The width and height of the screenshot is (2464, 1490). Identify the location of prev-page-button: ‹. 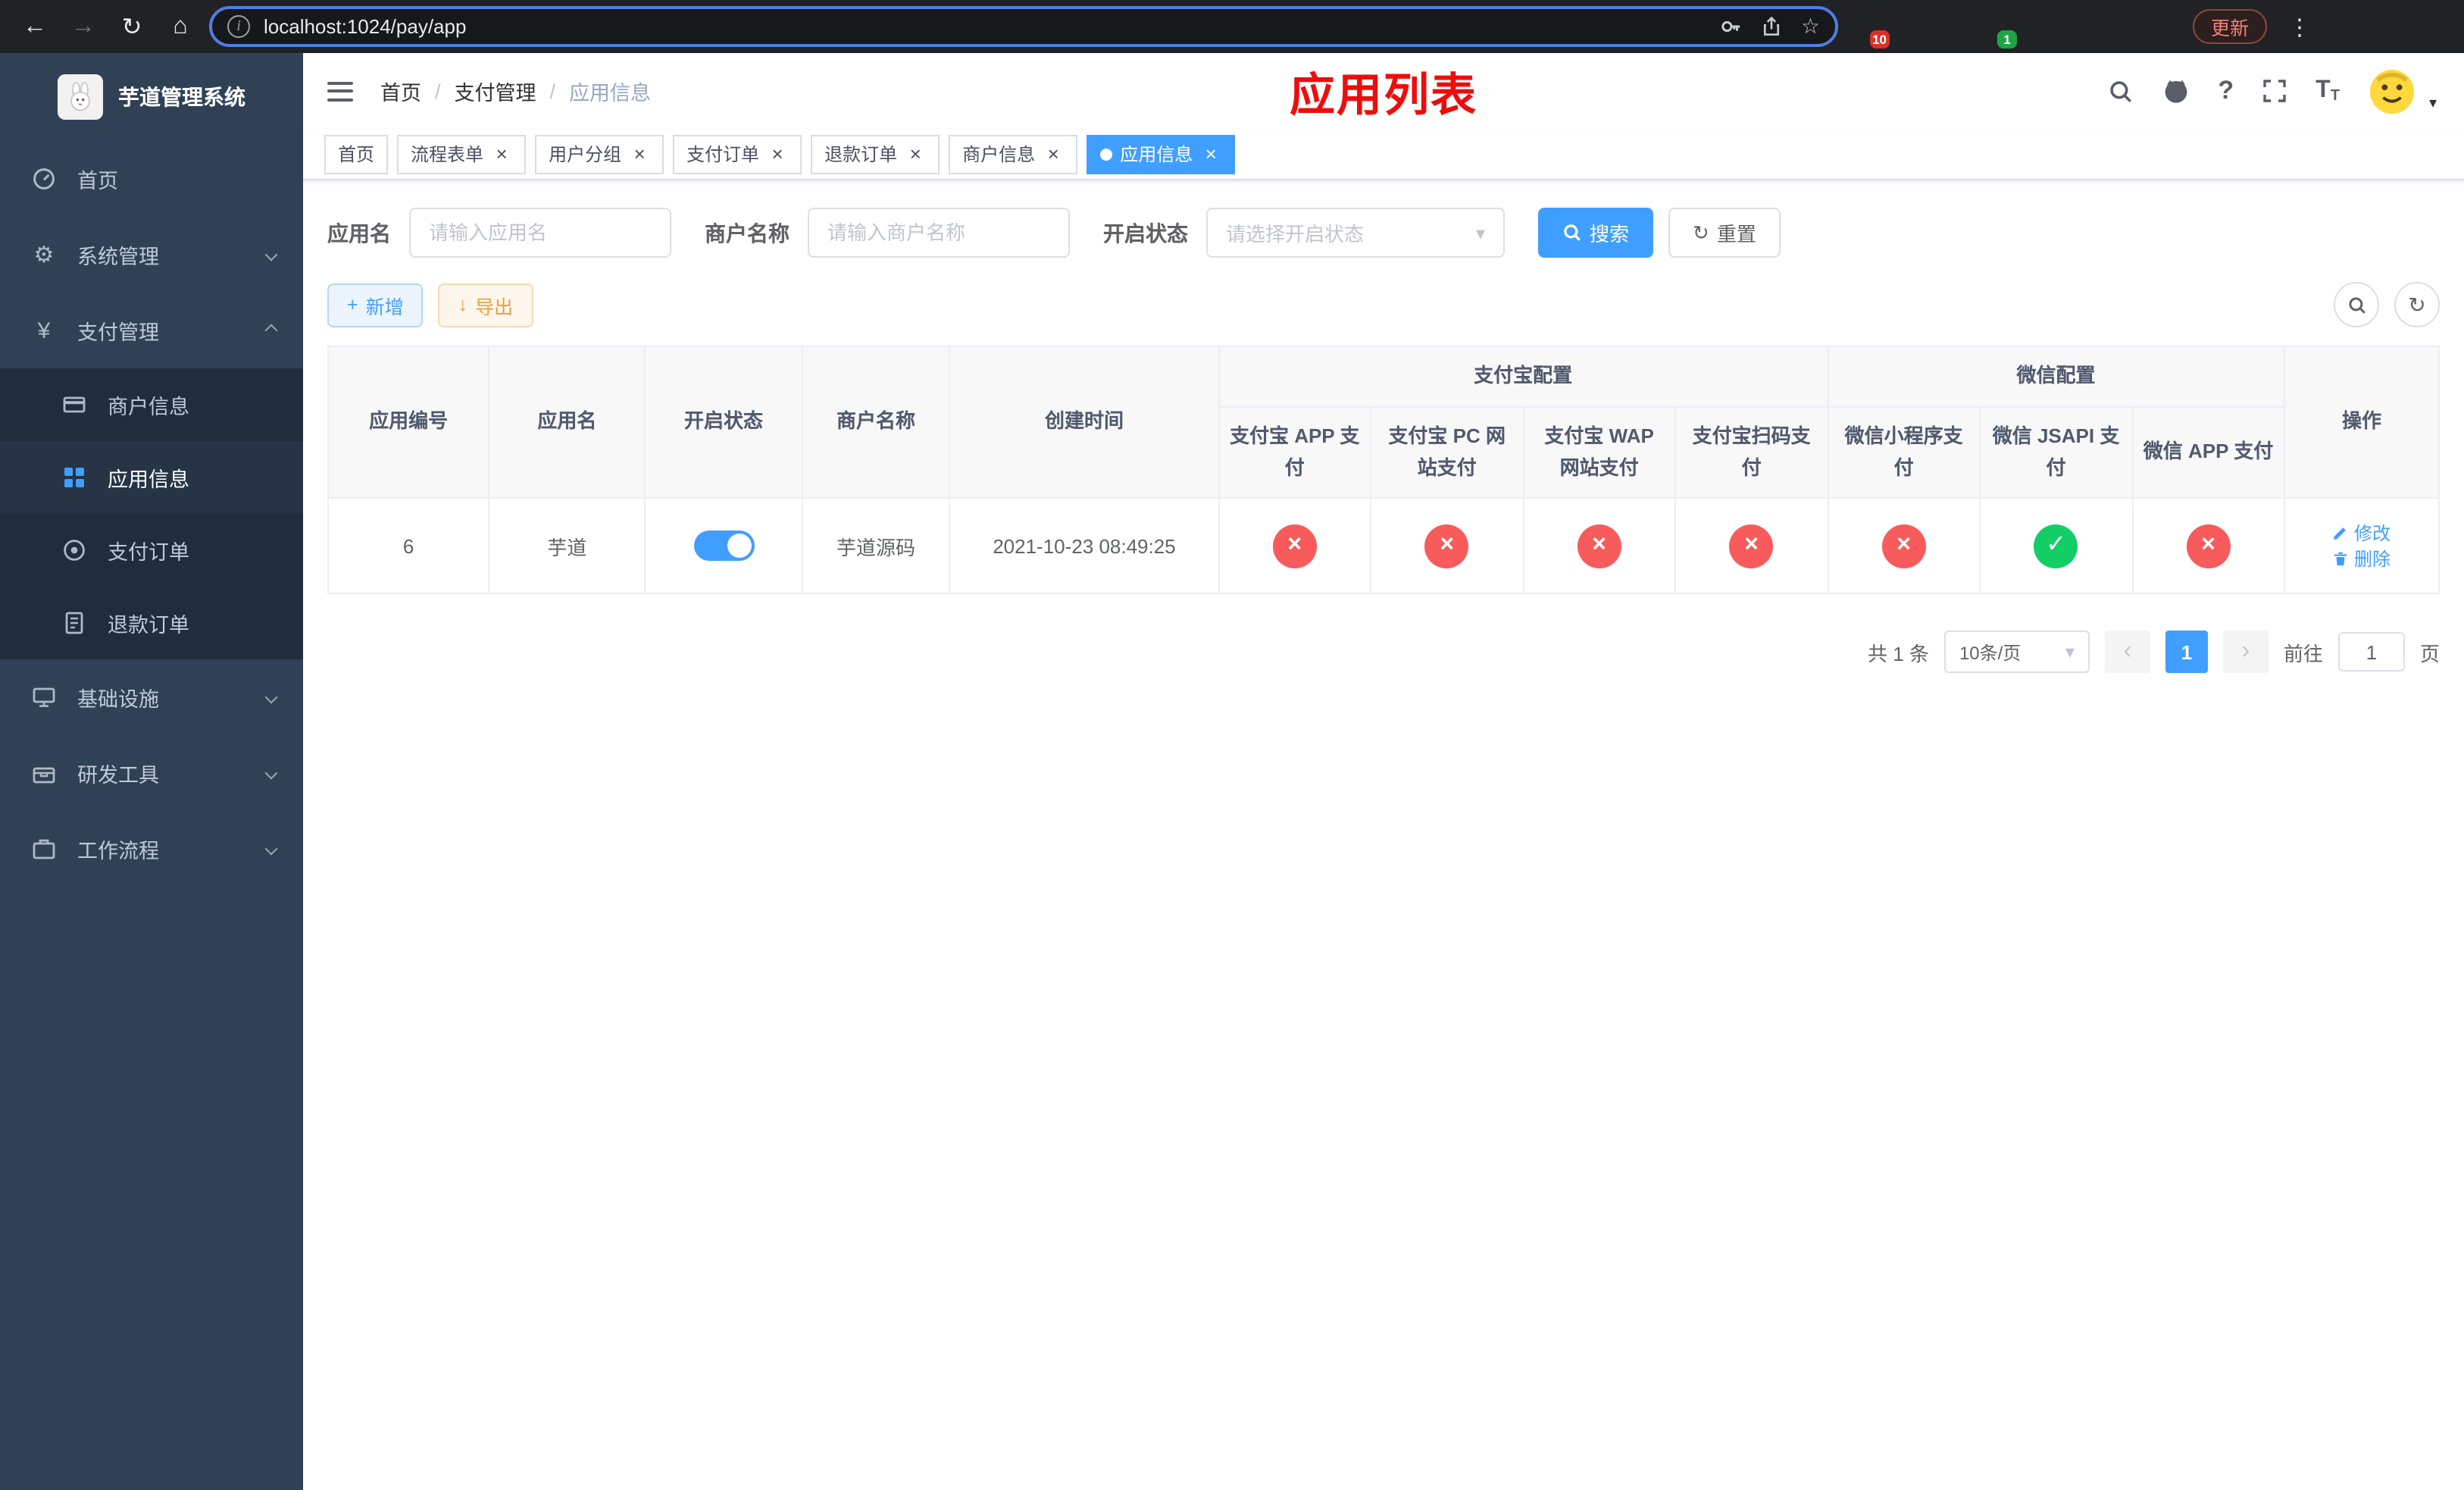
(2127, 652).